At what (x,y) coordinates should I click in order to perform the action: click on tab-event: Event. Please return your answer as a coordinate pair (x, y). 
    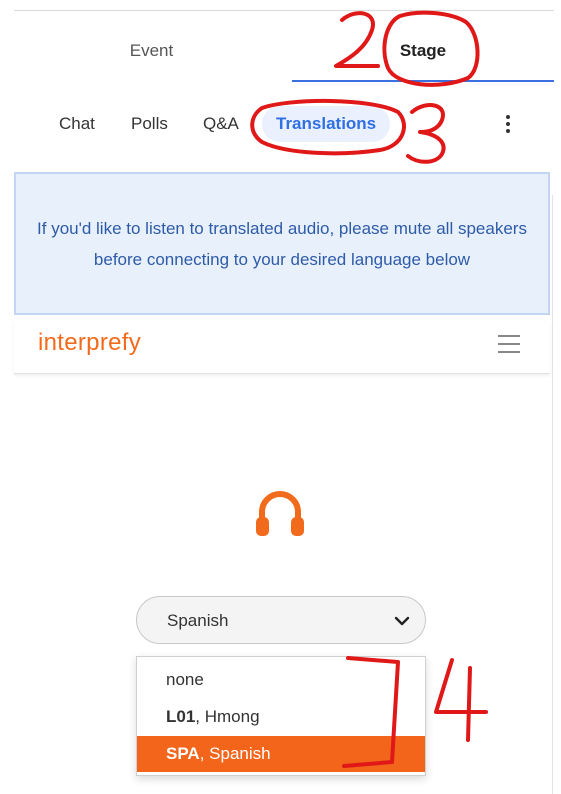
    Looking at the image, I should click on (151, 51).